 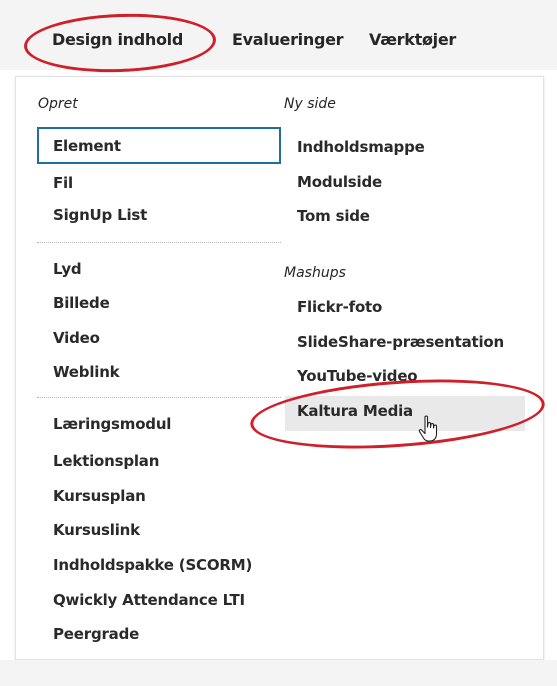 I want to click on menu-item-video: Video, so click(x=76, y=338).